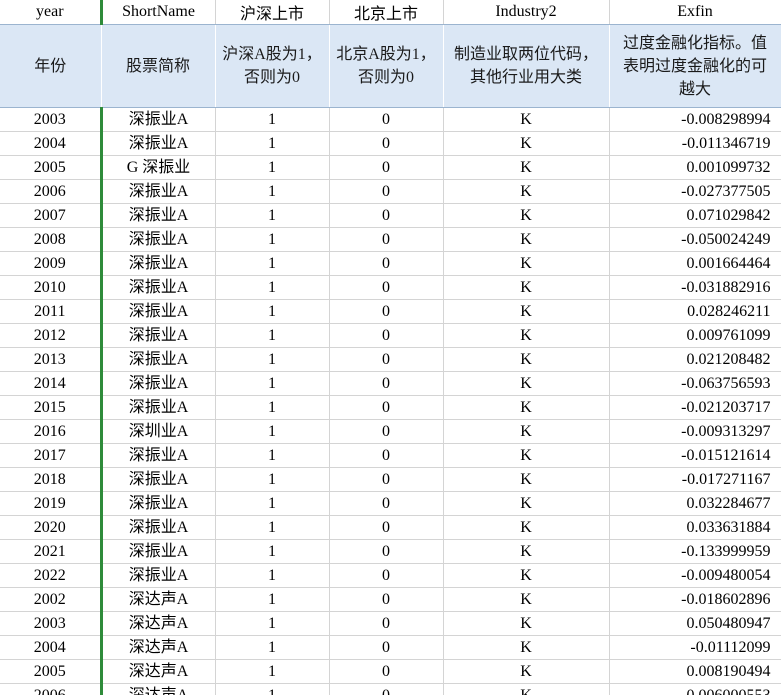 The width and height of the screenshot is (781, 695). What do you see at coordinates (695, 167) in the screenshot?
I see `exfin-cell: 0.001099732` at bounding box center [695, 167].